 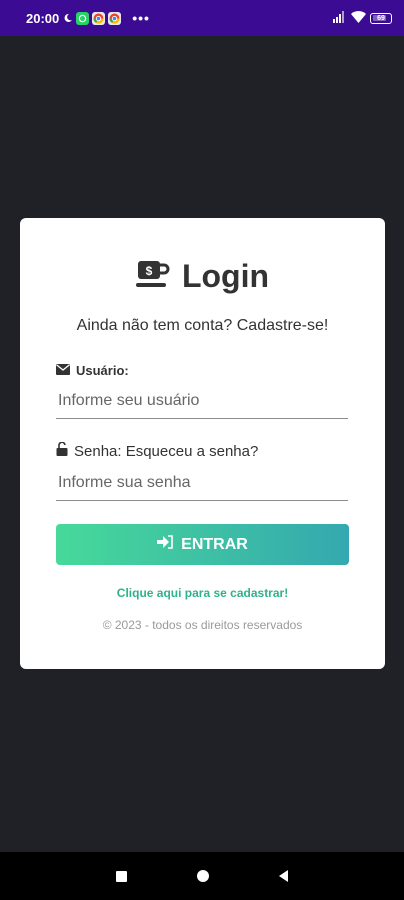 What do you see at coordinates (62, 450) in the screenshot?
I see `unlock-icon` at bounding box center [62, 450].